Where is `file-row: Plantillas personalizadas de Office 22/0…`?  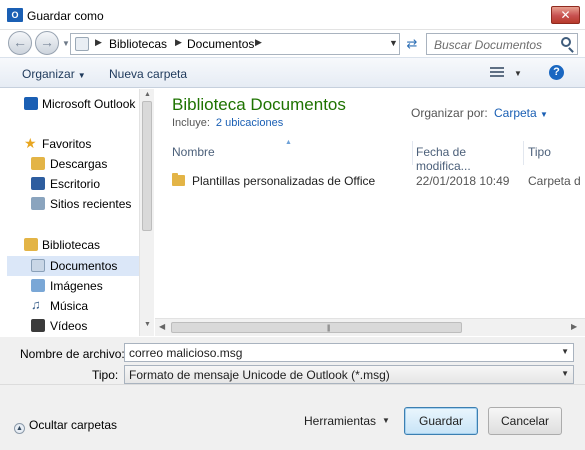
file-row: Plantillas personalizadas de Office 22/0… is located at coordinates (378, 181).